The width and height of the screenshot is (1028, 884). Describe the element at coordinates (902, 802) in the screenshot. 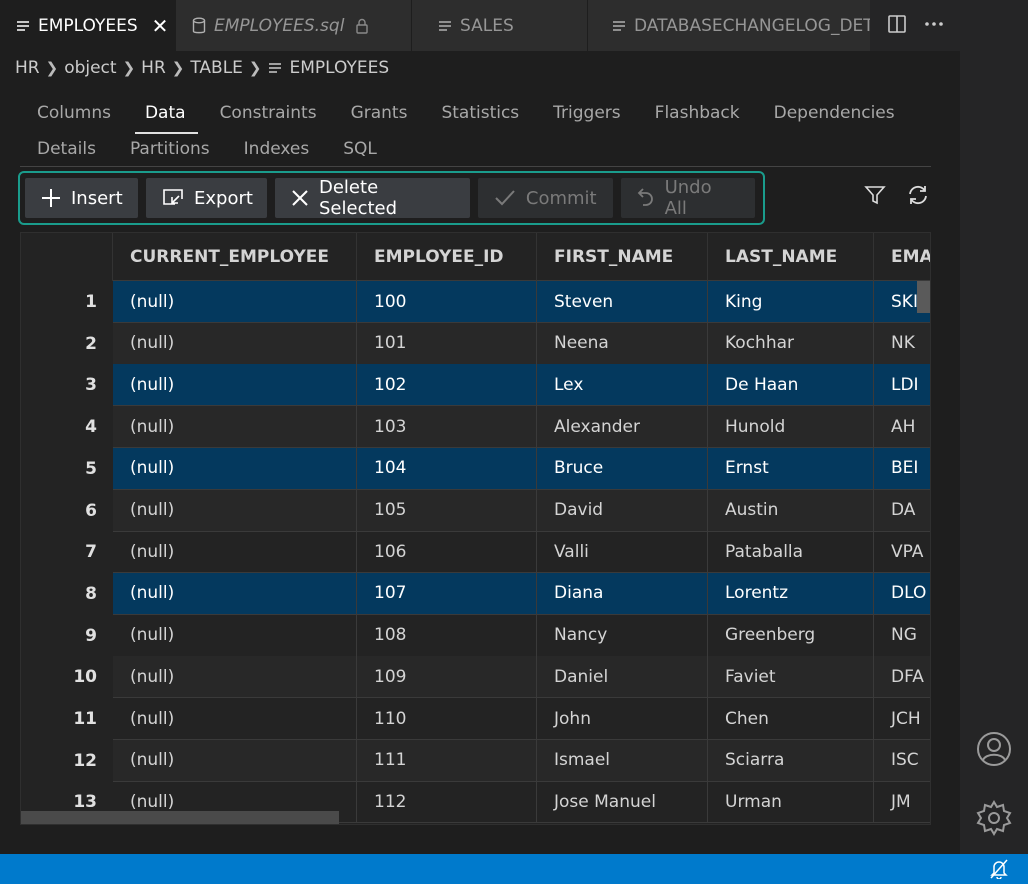

I see `table-cell: JM` at that location.